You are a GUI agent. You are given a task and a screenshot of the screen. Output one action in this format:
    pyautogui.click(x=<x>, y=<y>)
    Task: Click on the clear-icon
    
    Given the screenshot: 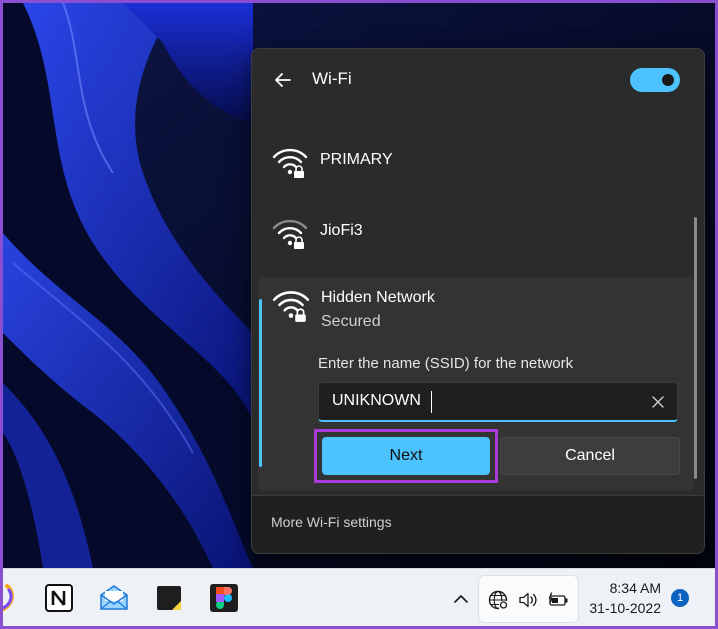 What is the action you would take?
    pyautogui.click(x=658, y=402)
    